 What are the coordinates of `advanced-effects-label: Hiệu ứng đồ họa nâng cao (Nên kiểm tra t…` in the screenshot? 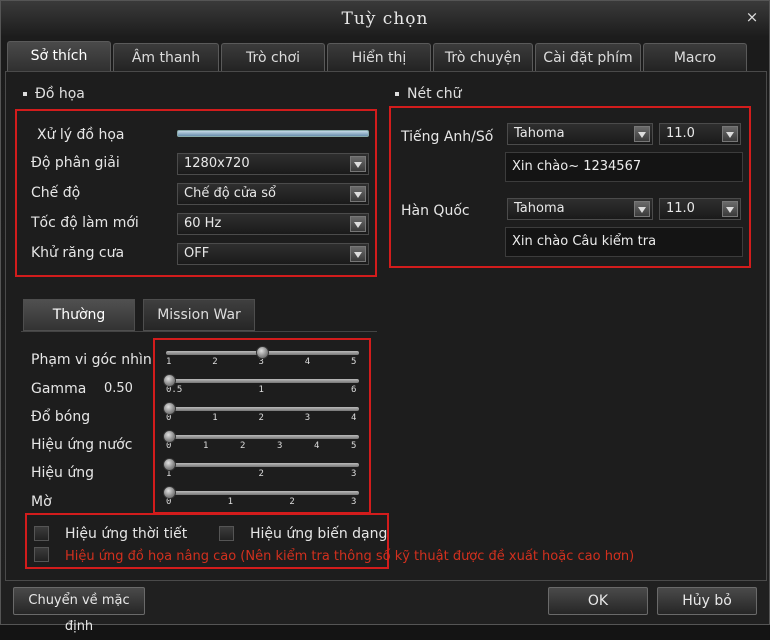 It's located at (350, 556).